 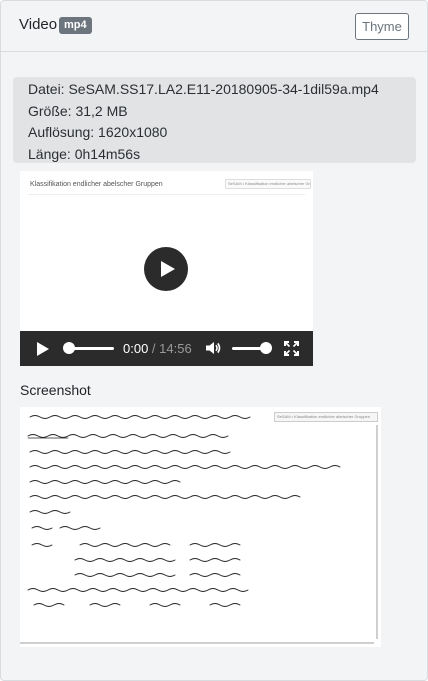 What do you see at coordinates (55, 390) in the screenshot?
I see `screenshot-label: Screenshot` at bounding box center [55, 390].